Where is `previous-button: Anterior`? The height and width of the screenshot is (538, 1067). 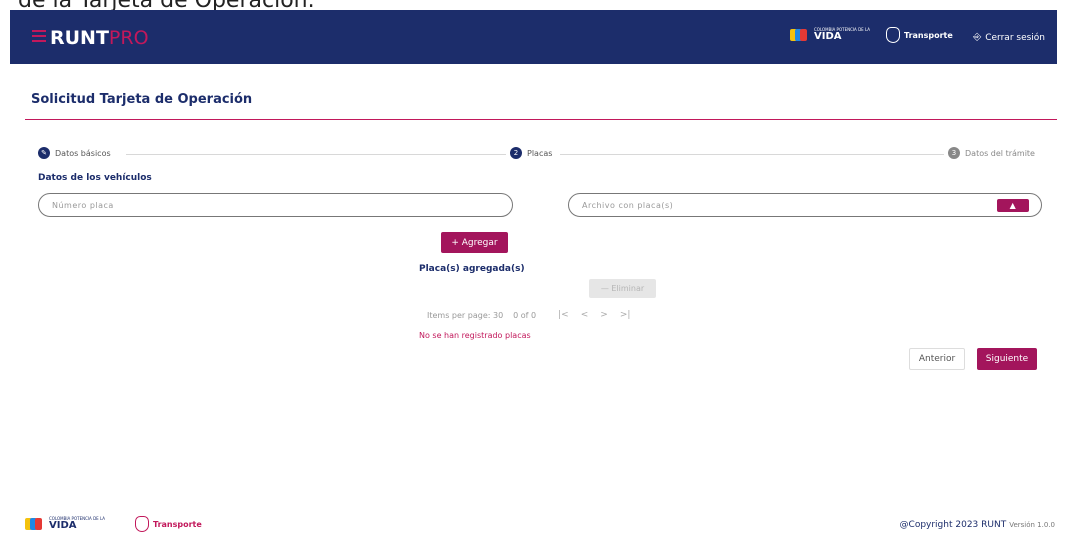 previous-button: Anterior is located at coordinates (937, 359).